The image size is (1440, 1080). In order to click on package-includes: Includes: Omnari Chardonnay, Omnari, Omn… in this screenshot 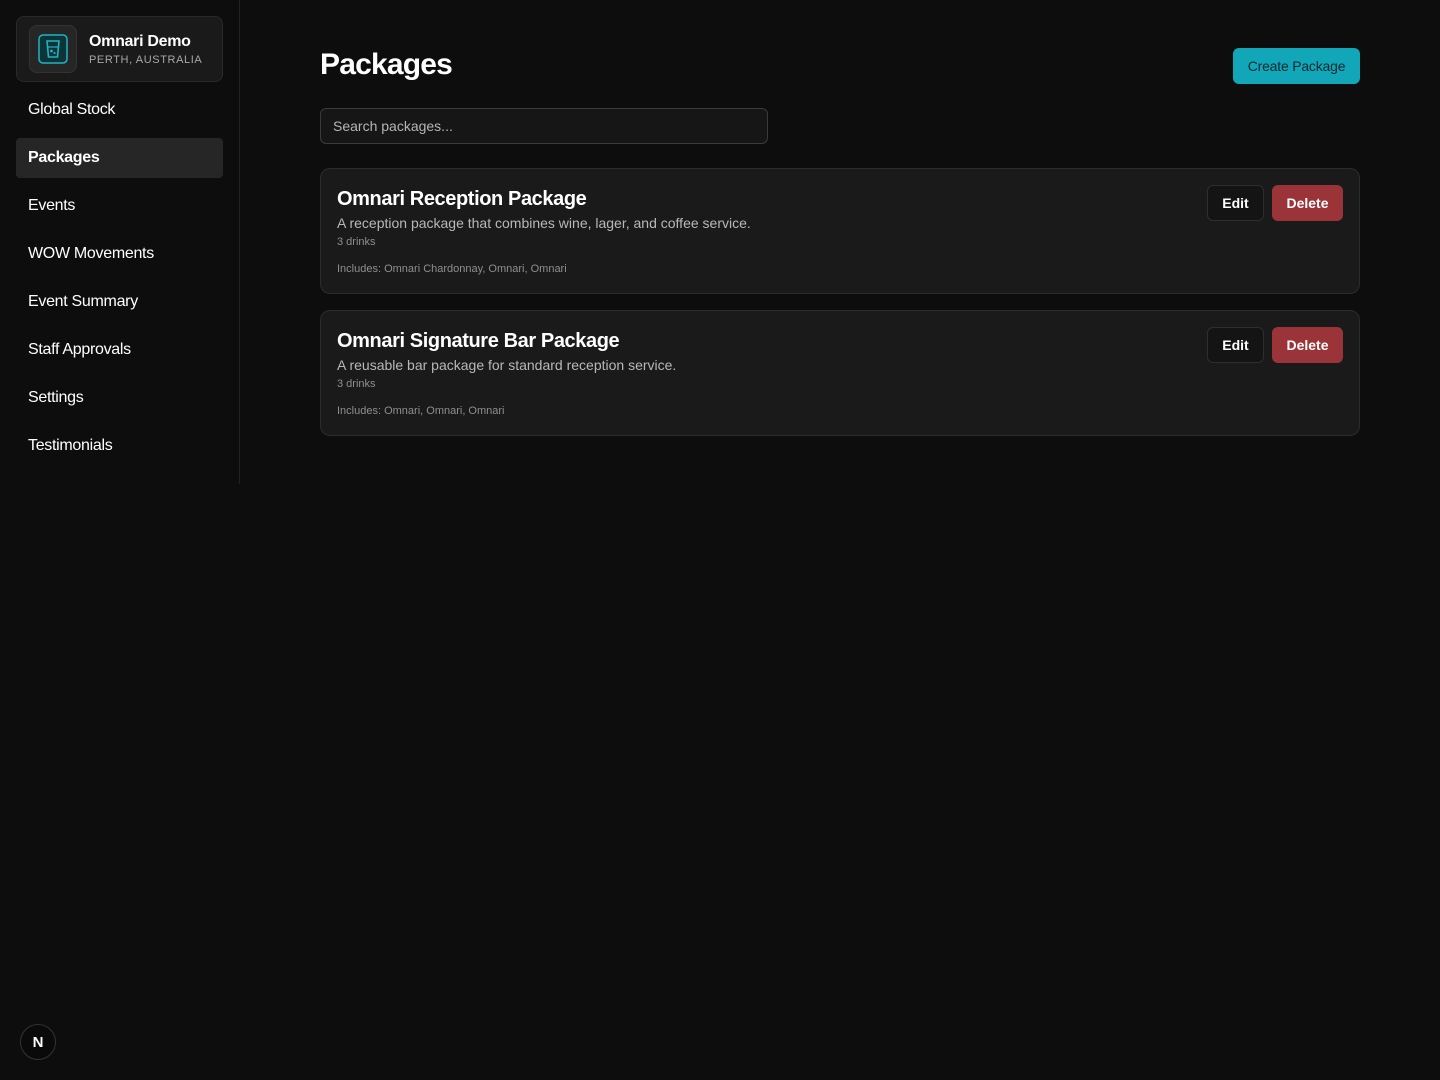, I will do `click(452, 269)`.